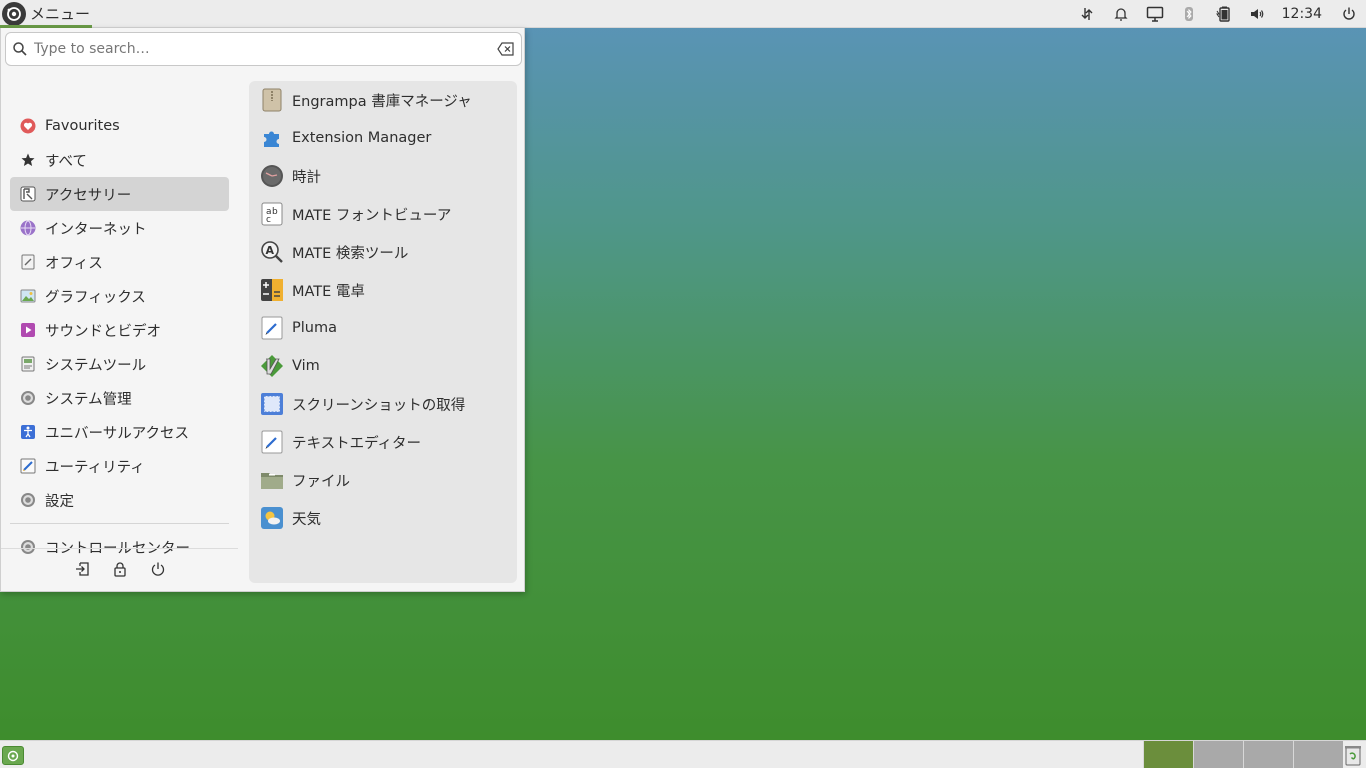  I want to click on category-graphics: グラフィックス, so click(119, 296).